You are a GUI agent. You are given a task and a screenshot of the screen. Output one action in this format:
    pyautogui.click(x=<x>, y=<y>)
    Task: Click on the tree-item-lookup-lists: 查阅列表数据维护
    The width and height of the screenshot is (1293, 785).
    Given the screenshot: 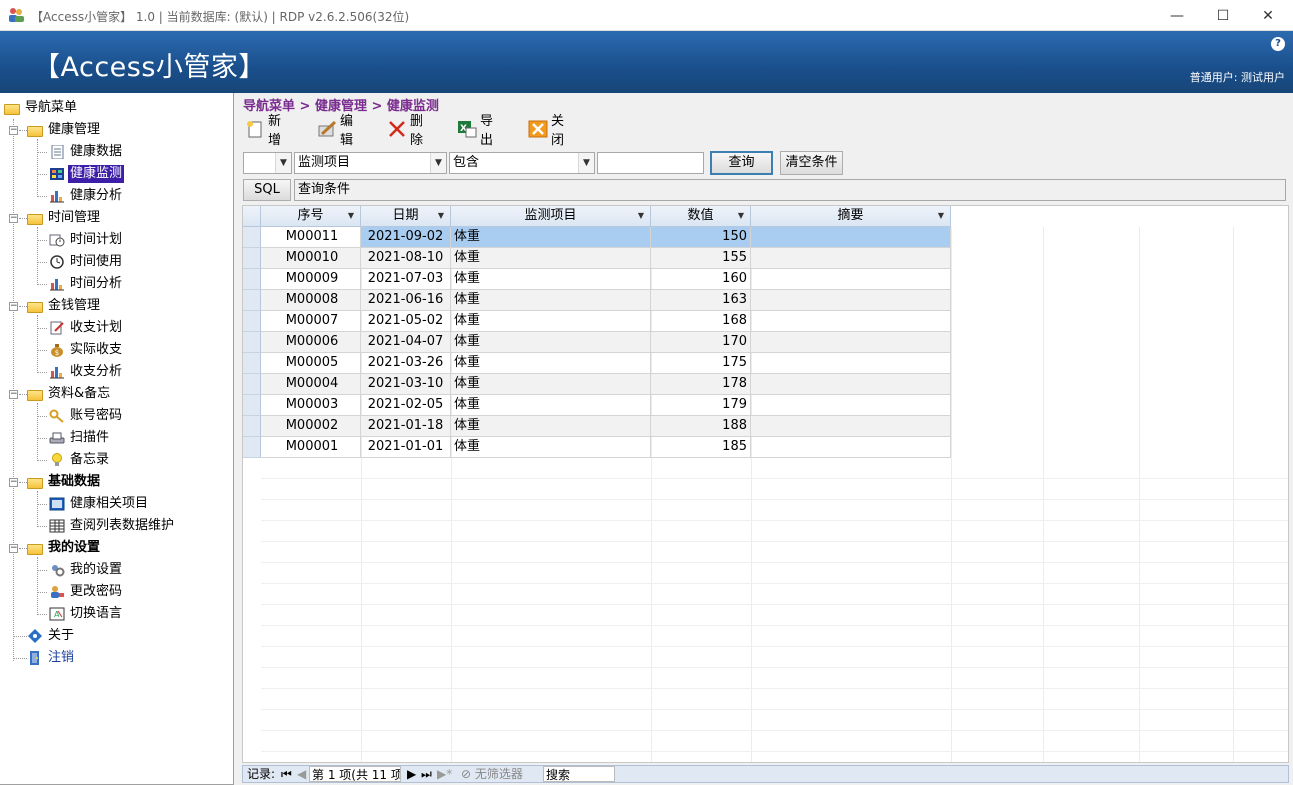 What is the action you would take?
    pyautogui.click(x=112, y=526)
    